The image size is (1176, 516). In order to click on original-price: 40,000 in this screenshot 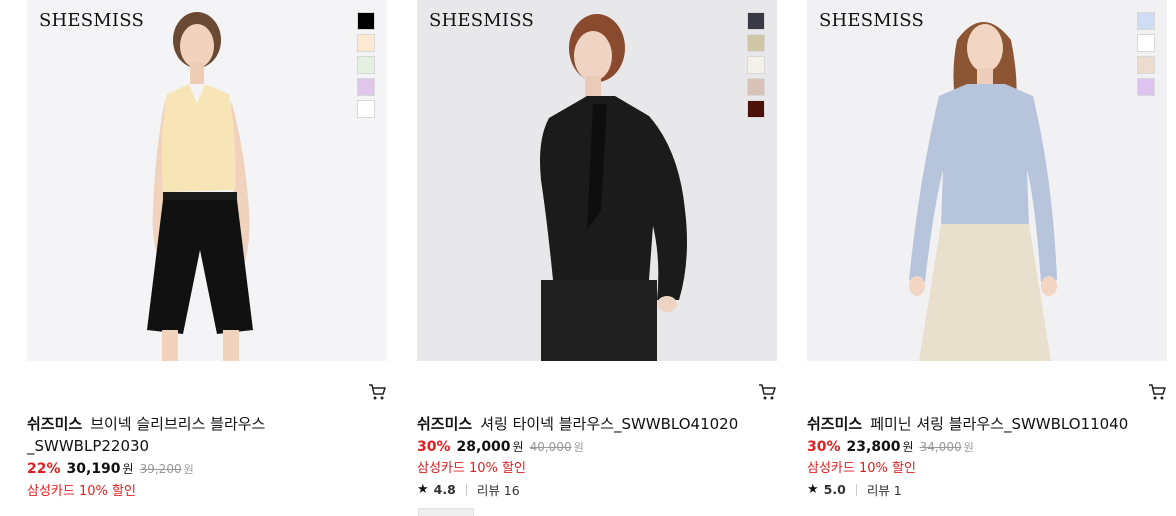, I will do `click(550, 447)`.